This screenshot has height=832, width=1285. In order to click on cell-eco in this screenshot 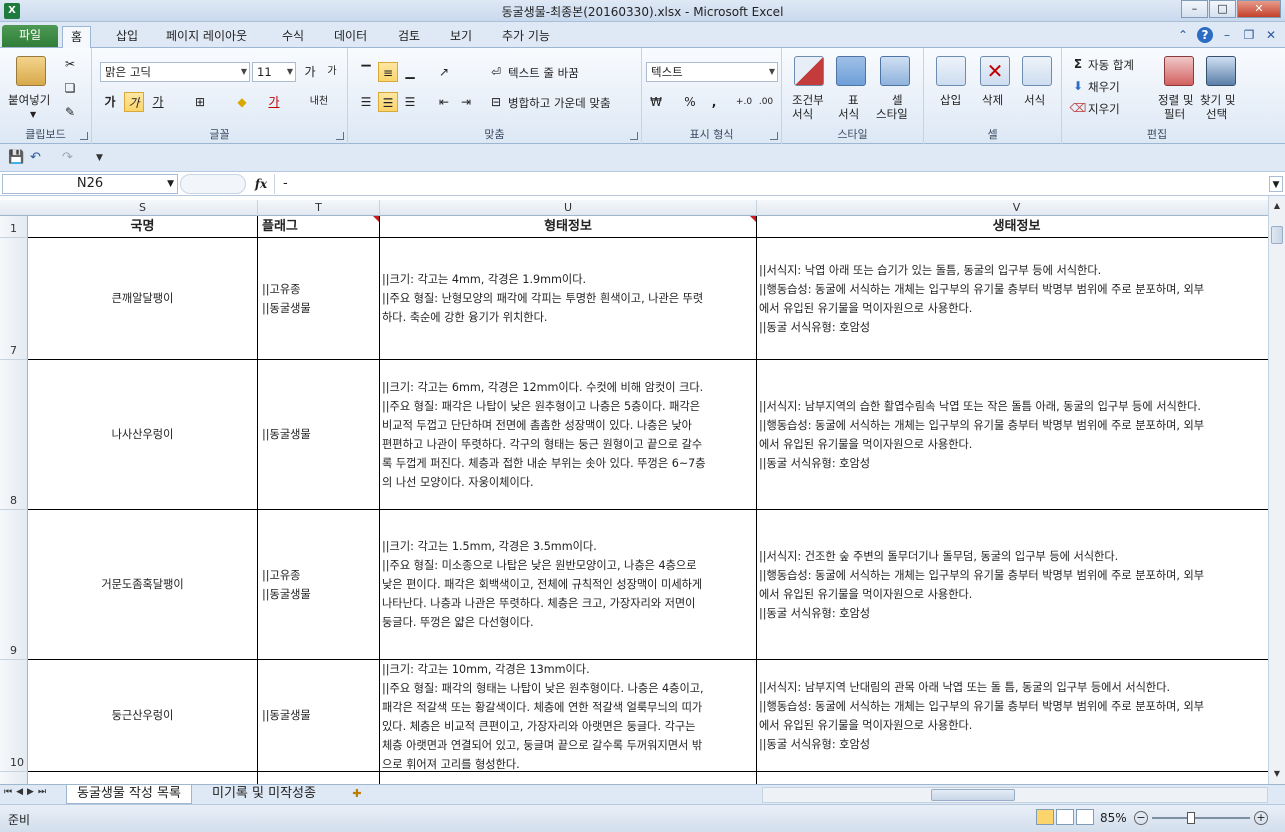, I will do `click(1012, 778)`.